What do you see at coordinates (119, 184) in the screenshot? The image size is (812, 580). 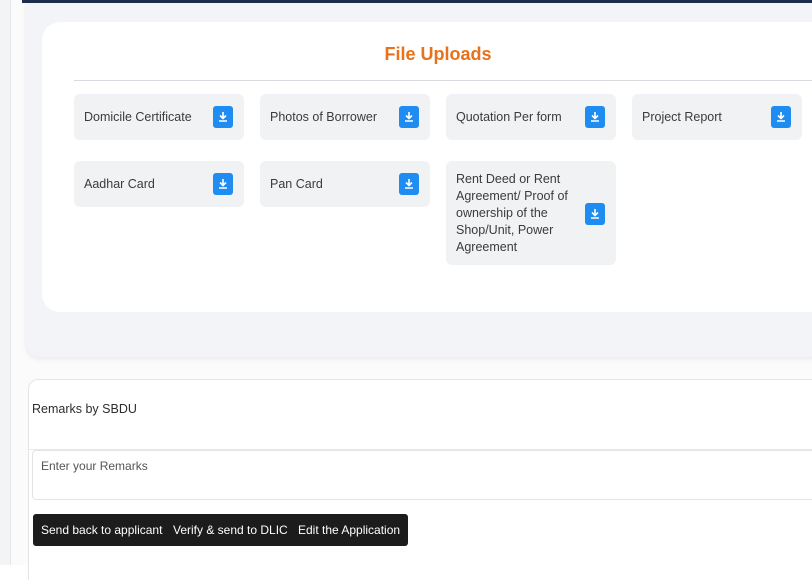 I see `file-label: Aadhar Card` at bounding box center [119, 184].